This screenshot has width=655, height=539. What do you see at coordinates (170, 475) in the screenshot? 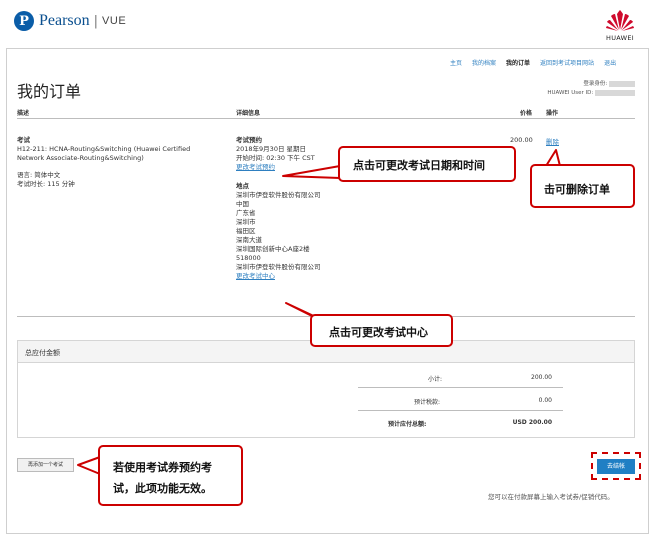
I see `callout-voucher-note: 若使用考试券预约考试，此项功能无效。` at bounding box center [170, 475].